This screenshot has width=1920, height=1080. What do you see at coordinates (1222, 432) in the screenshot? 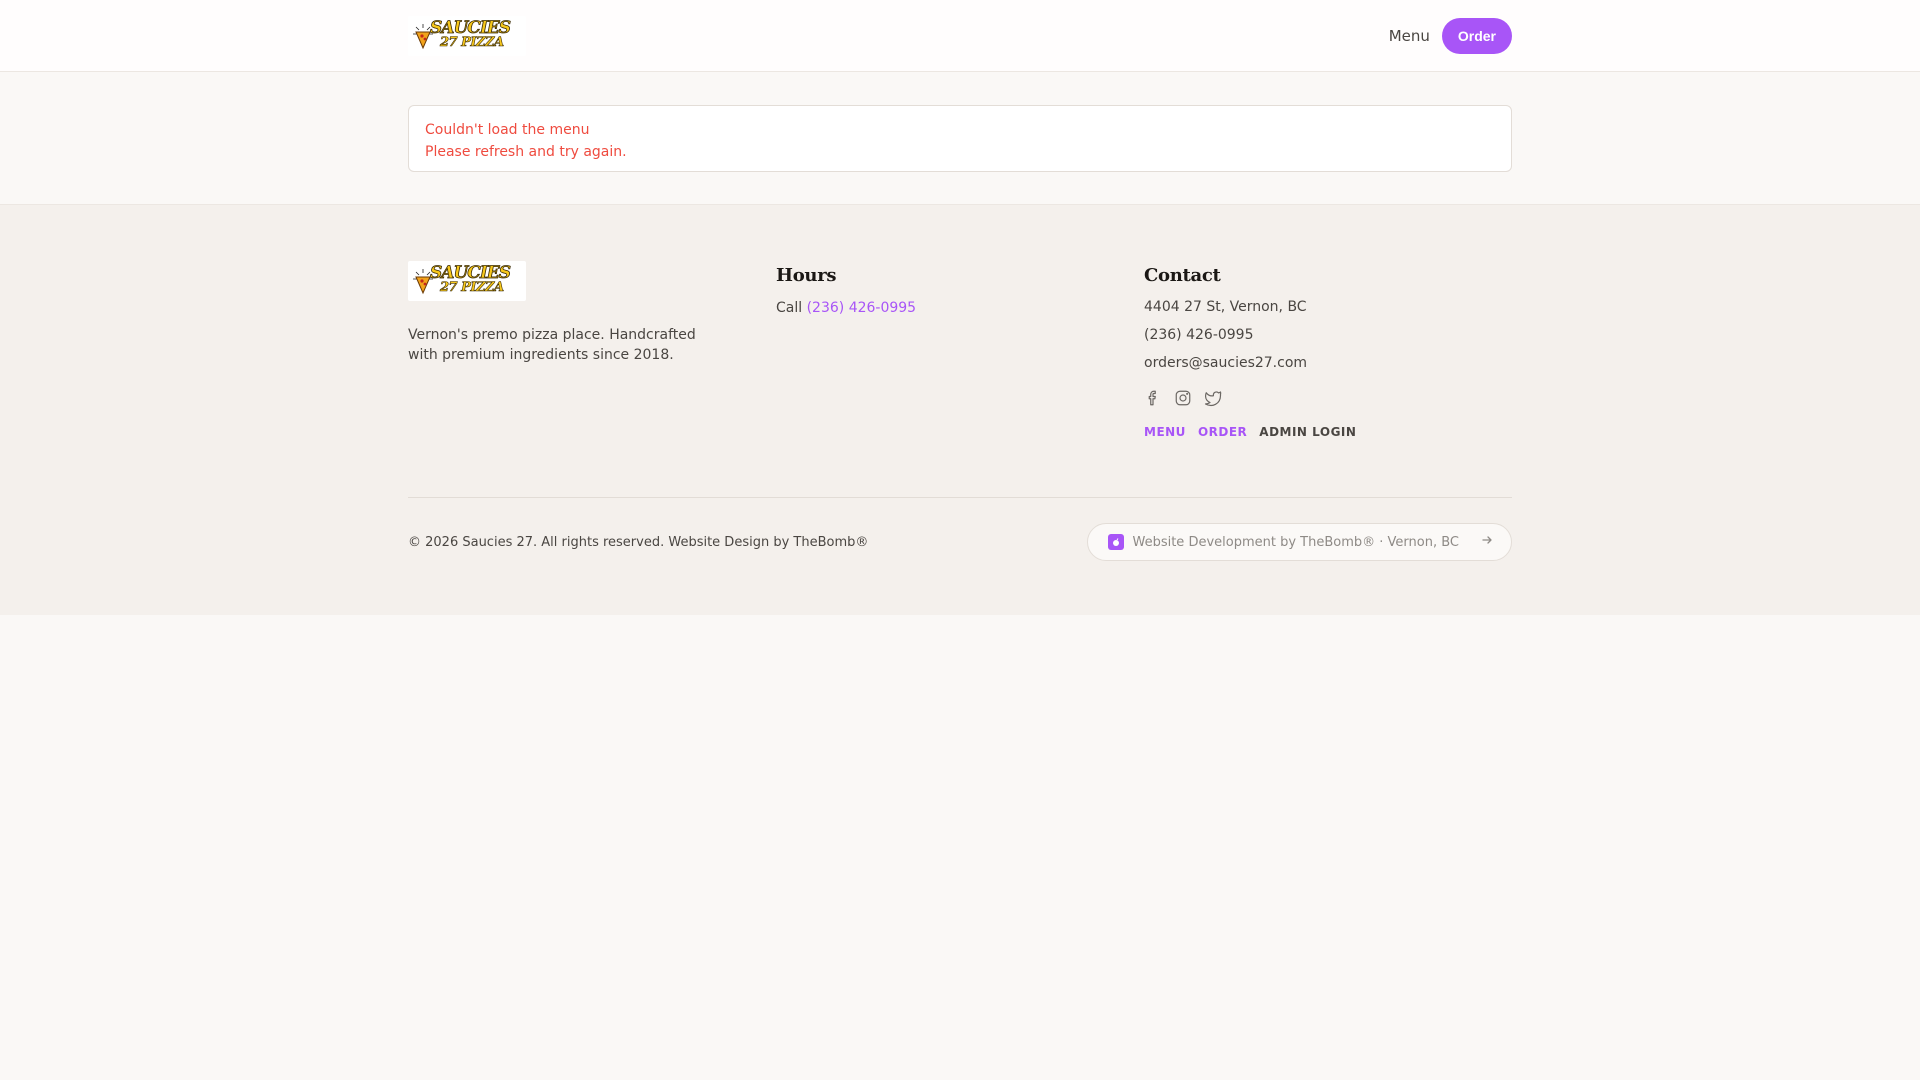
I see `footer-order-link: ORDER` at bounding box center [1222, 432].